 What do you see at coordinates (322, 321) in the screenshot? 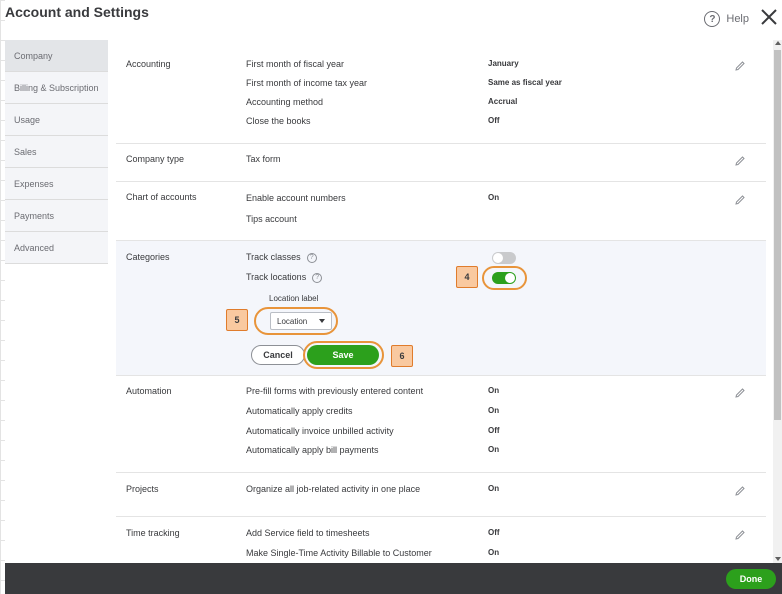
I see `chevron-down-icon` at bounding box center [322, 321].